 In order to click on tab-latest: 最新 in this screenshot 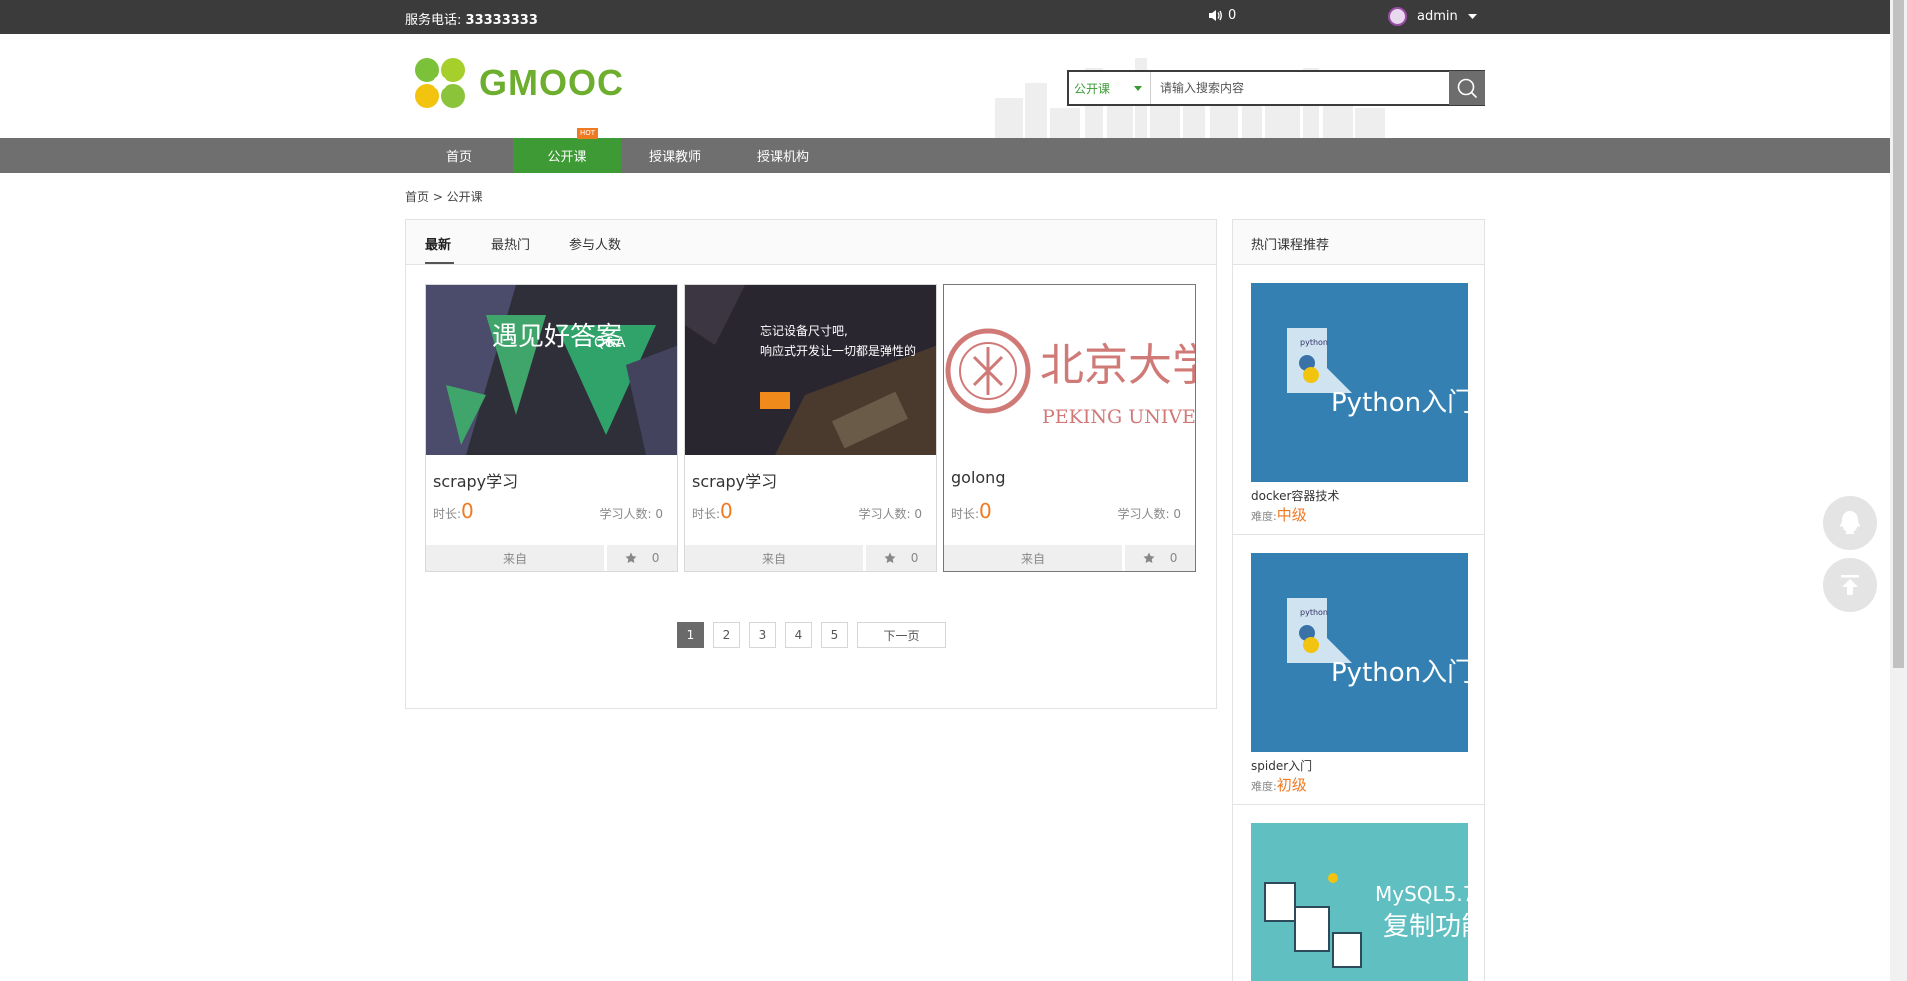, I will do `click(438, 243)`.